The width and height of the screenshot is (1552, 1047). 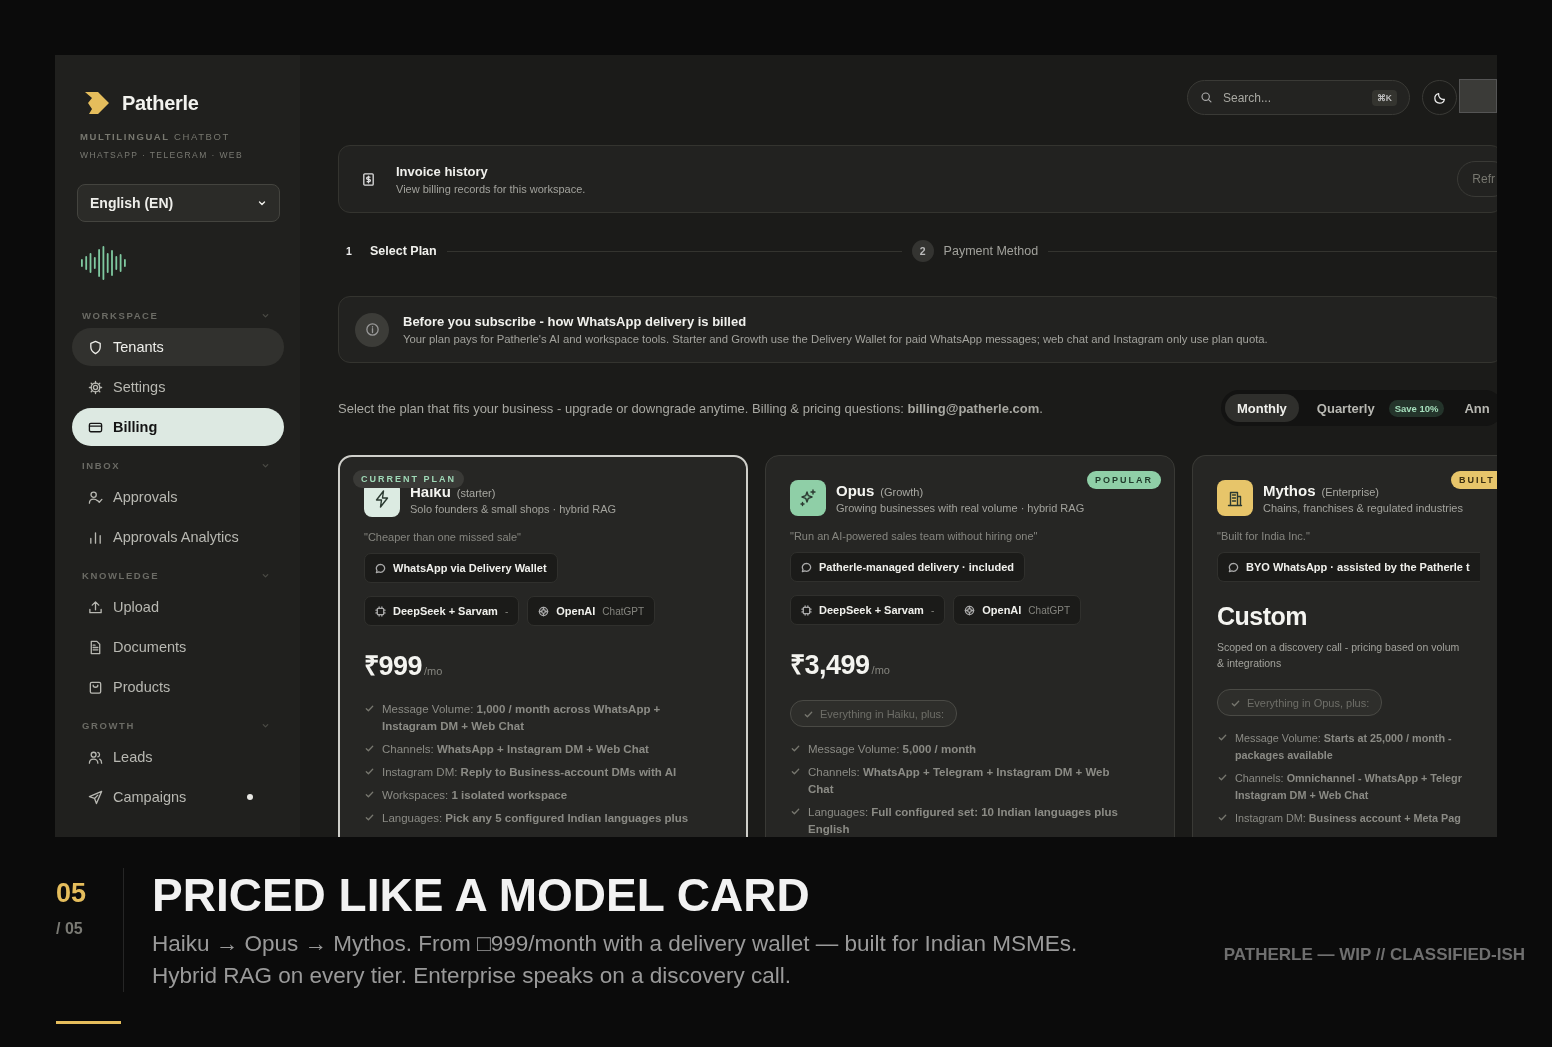 What do you see at coordinates (178, 757) in the screenshot?
I see `nav-item: Leads` at bounding box center [178, 757].